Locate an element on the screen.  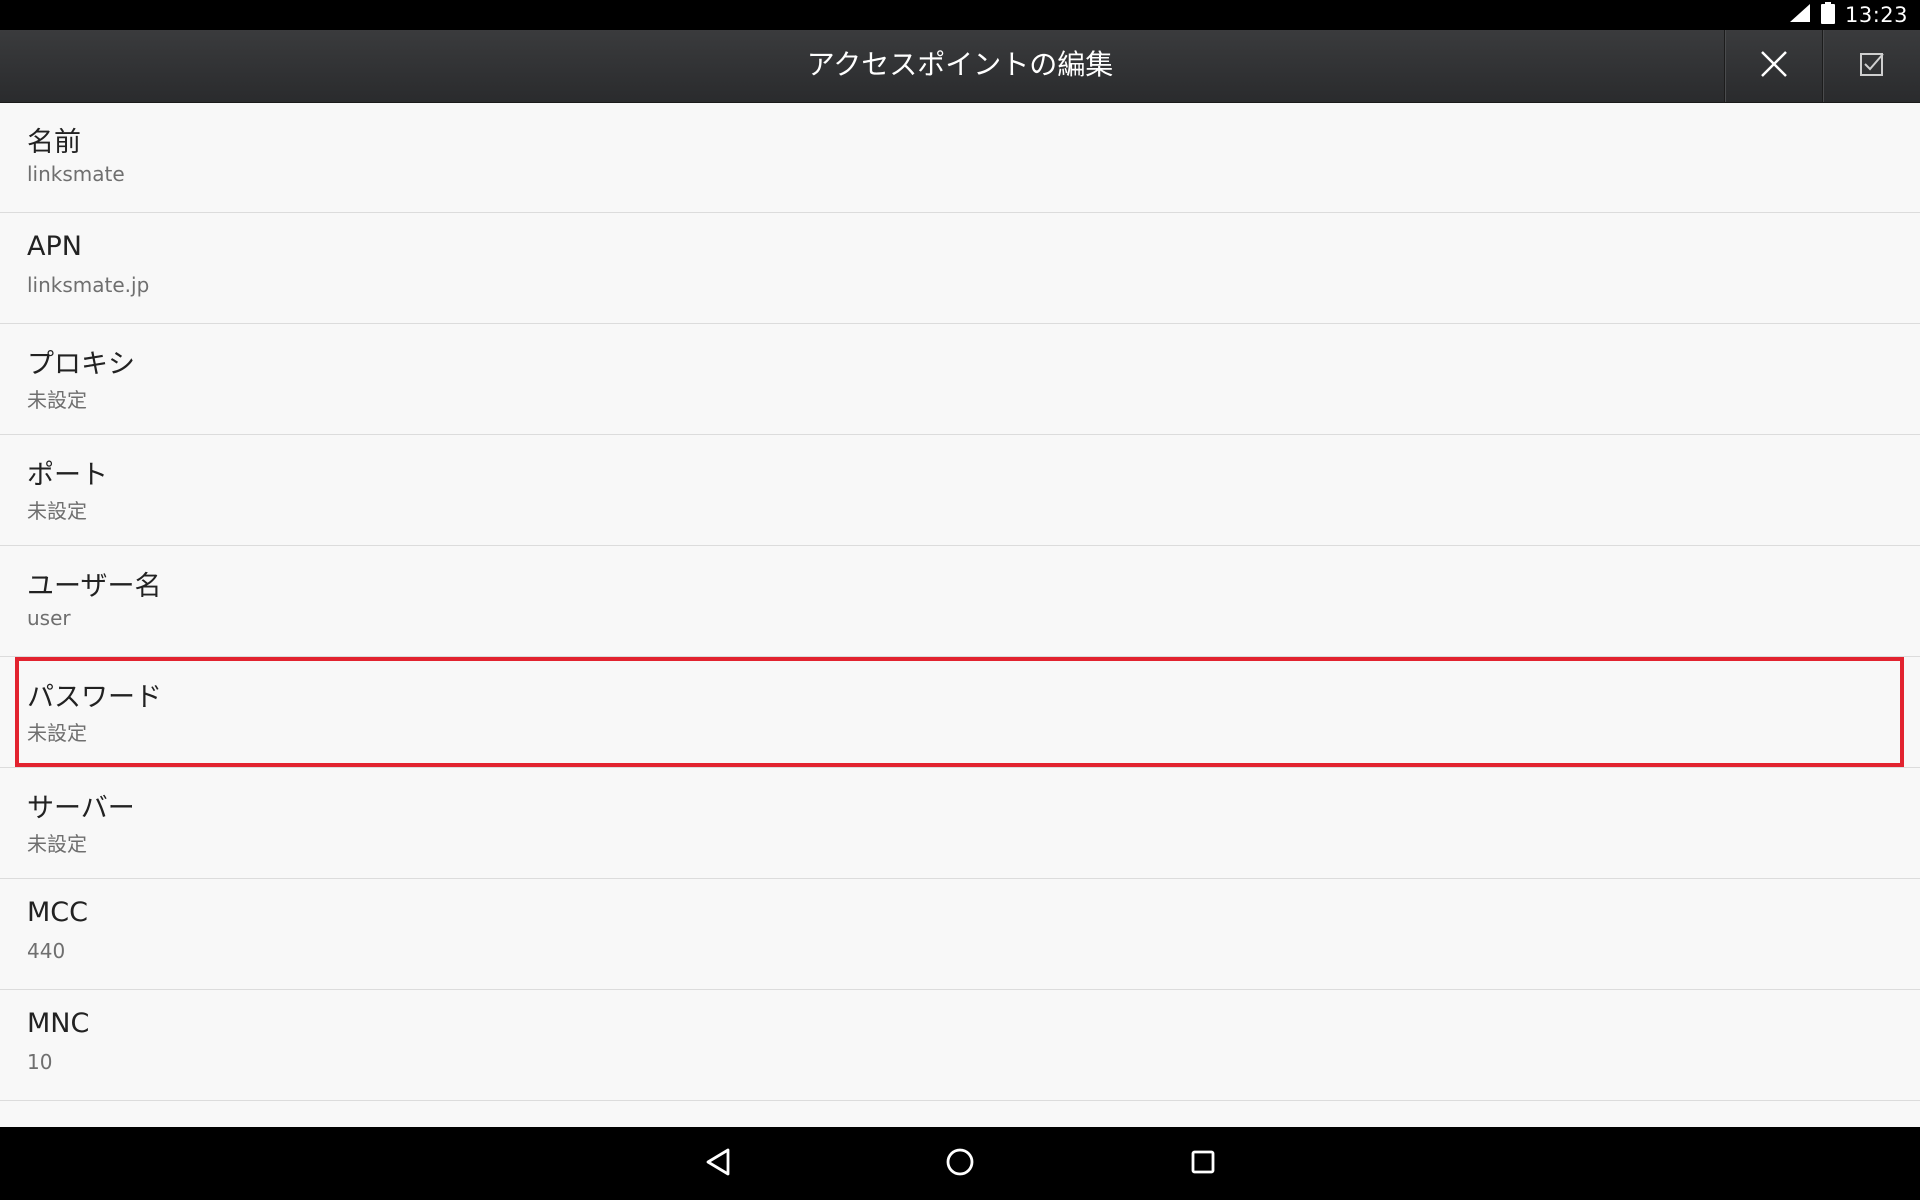
field-title: APN is located at coordinates (54, 246).